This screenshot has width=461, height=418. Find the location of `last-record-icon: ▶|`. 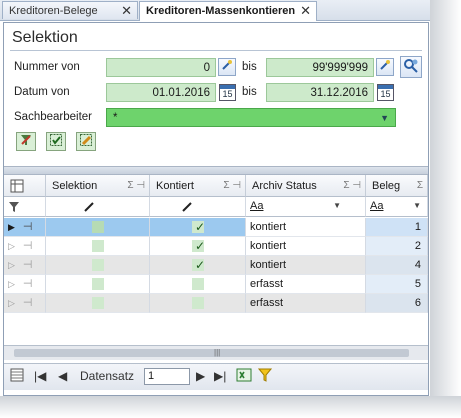

last-record-icon: ▶| is located at coordinates (220, 376).